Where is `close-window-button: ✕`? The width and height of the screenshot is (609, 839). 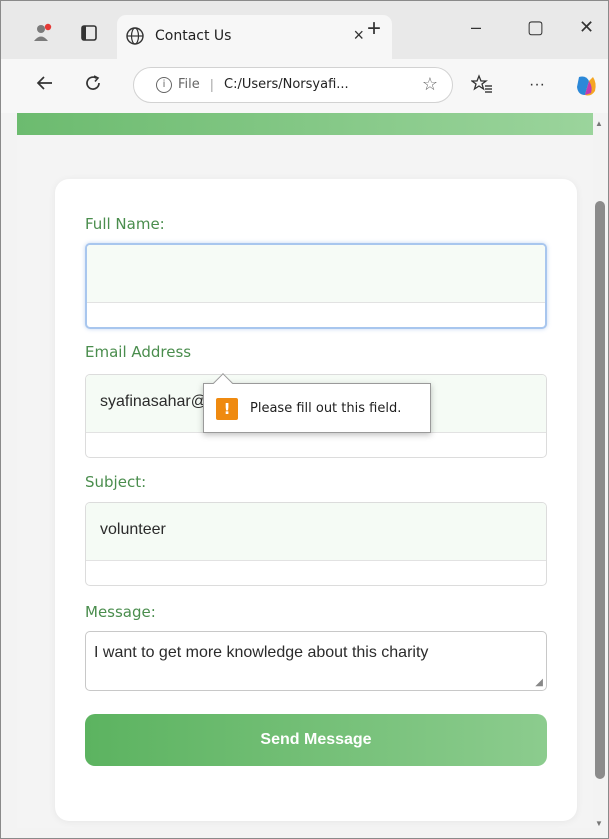
close-window-button: ✕ is located at coordinates (586, 27).